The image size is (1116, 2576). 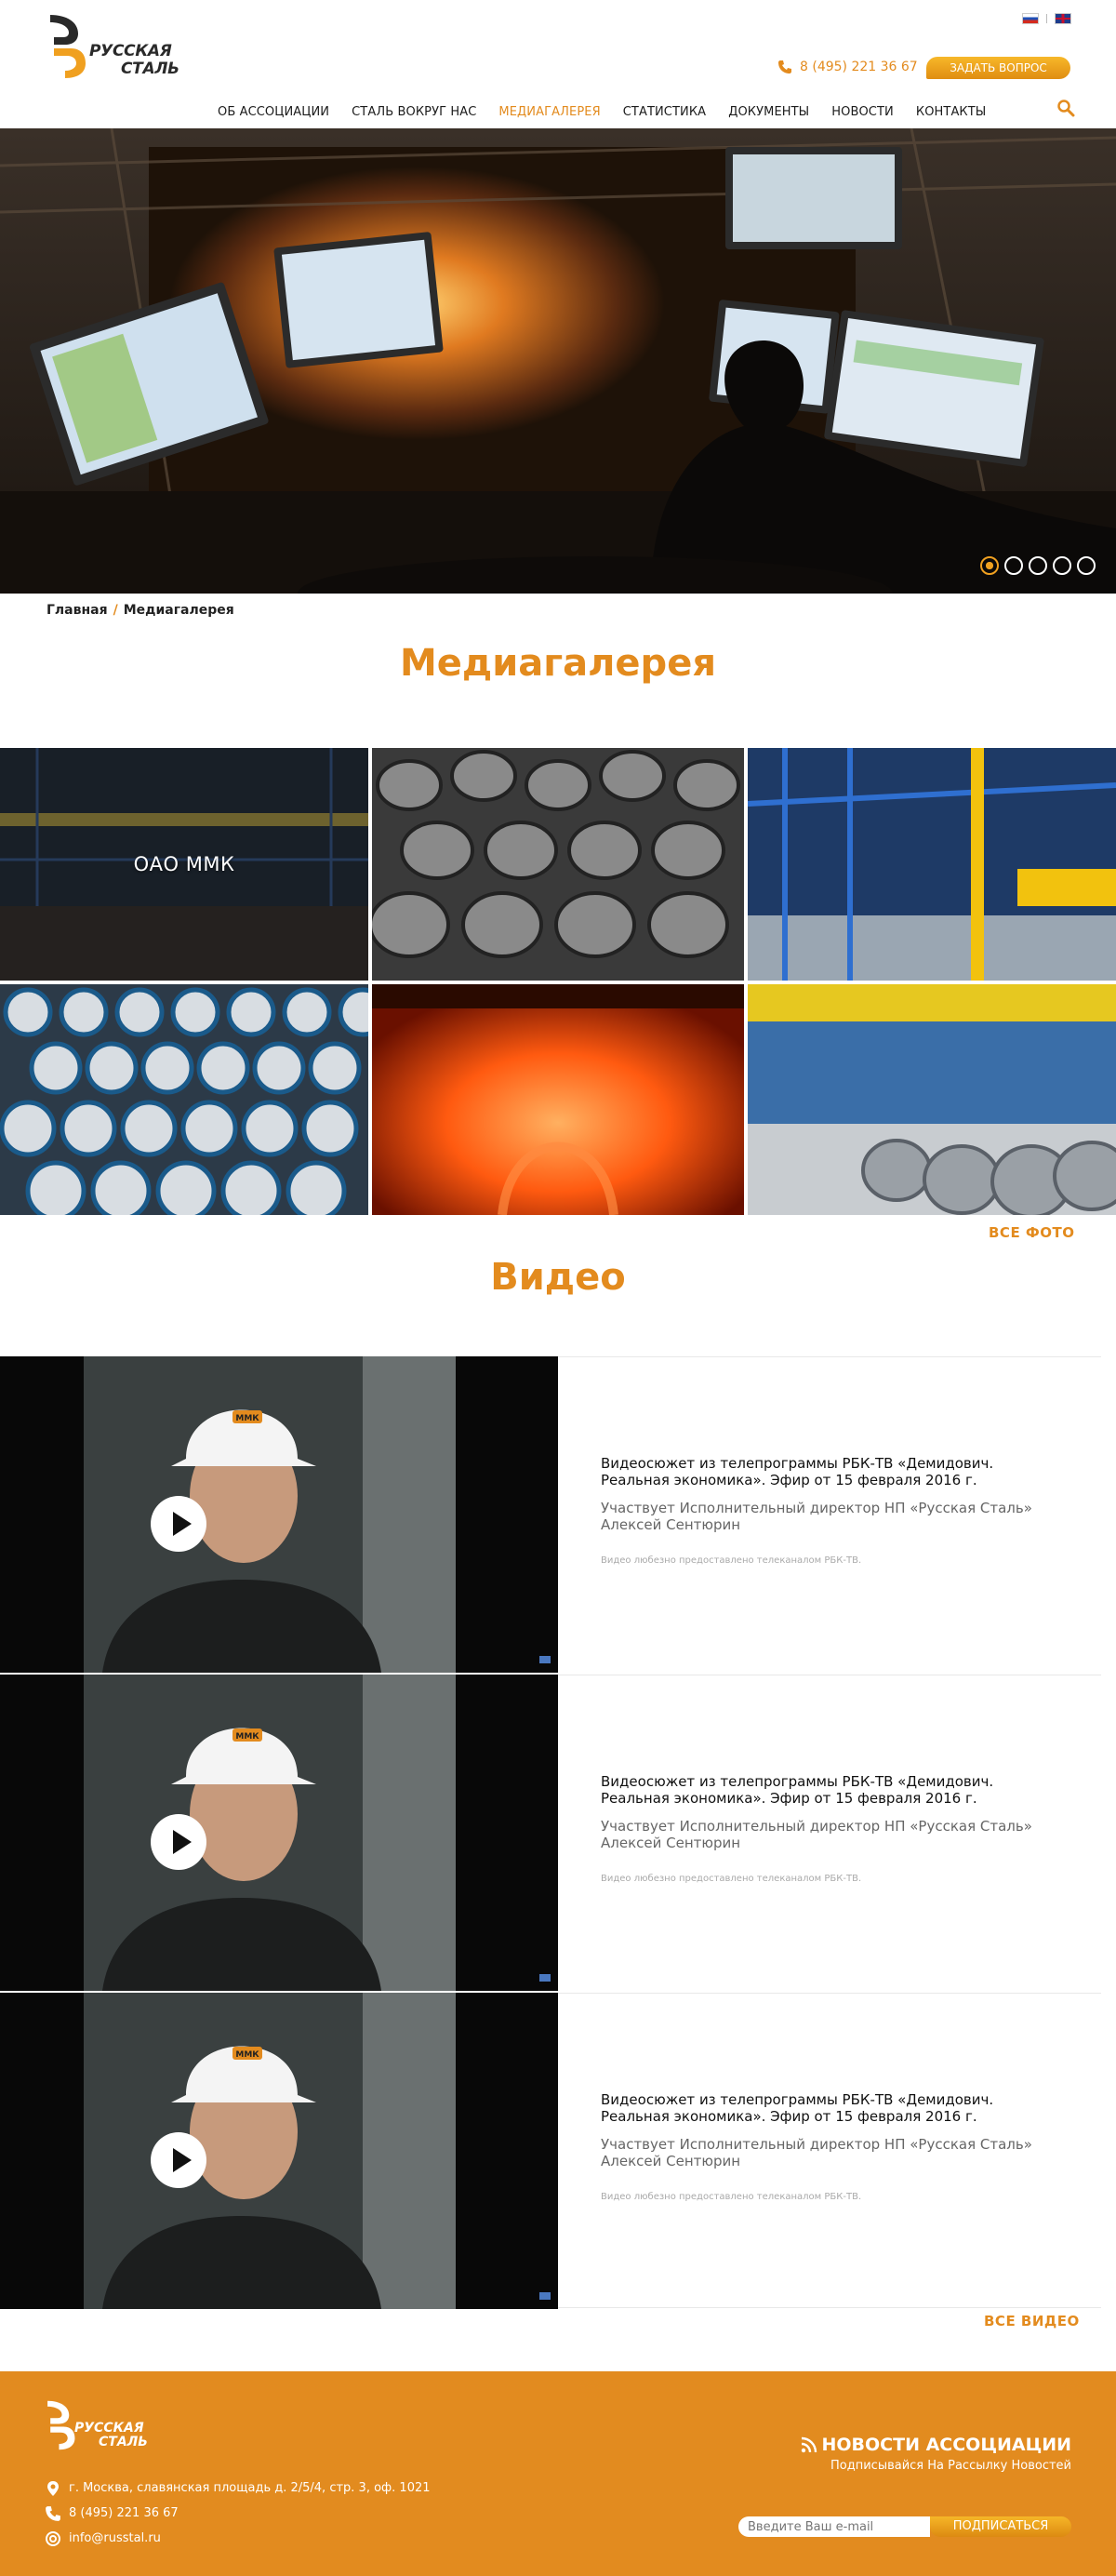 I want to click on nav-item-about: ОБ АССОЦИАЦИИ, so click(x=273, y=112).